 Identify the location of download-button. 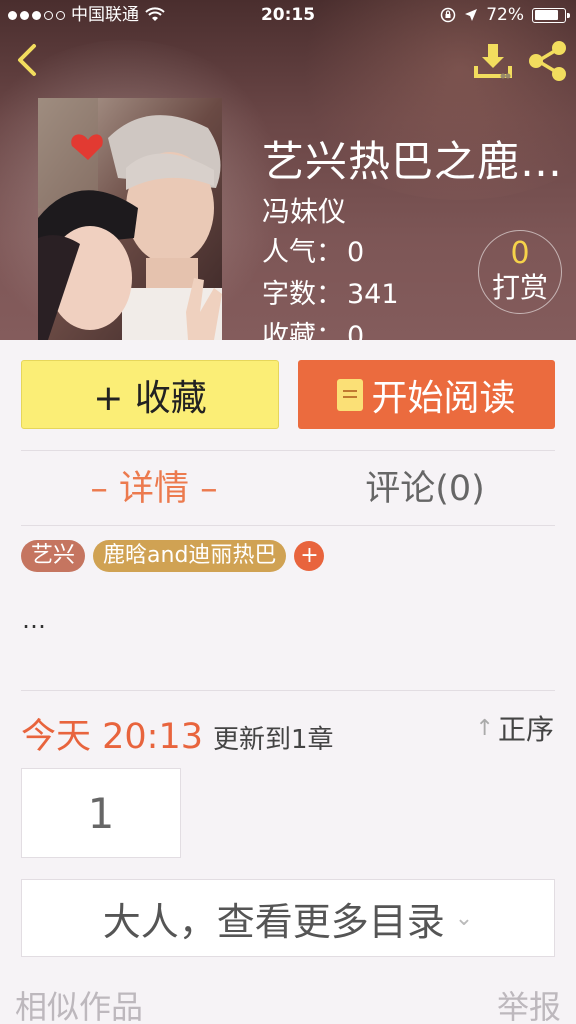
(493, 61).